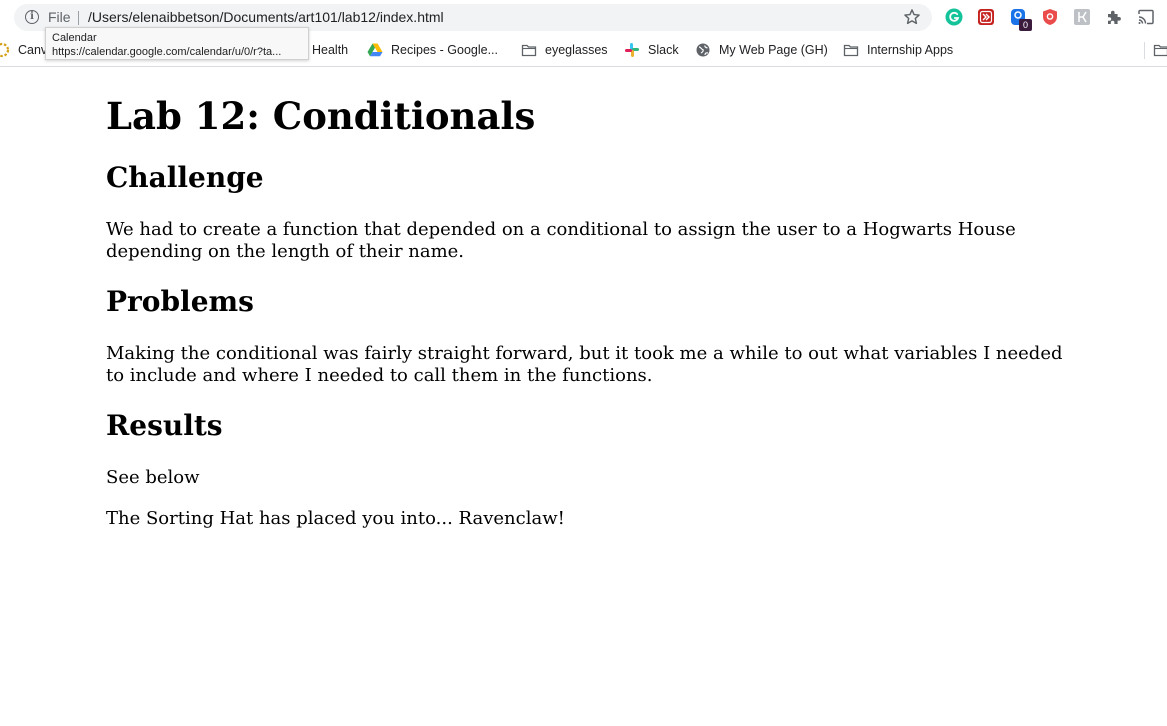 The width and height of the screenshot is (1167, 726). What do you see at coordinates (1146, 17) in the screenshot?
I see `cast-icon` at bounding box center [1146, 17].